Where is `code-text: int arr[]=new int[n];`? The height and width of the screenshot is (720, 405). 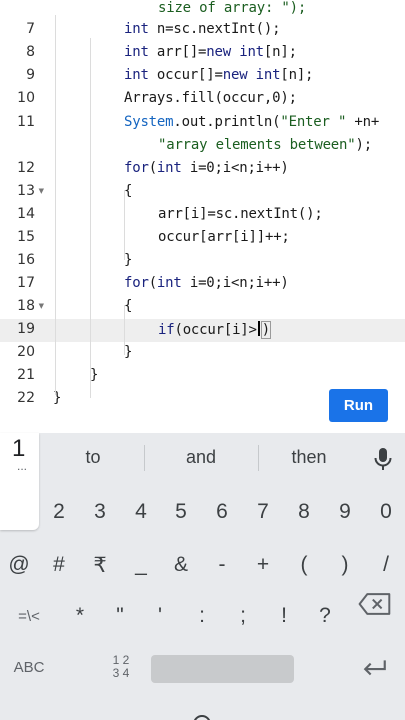
code-text: int arr[]=new int[n]; is located at coordinates (210, 52).